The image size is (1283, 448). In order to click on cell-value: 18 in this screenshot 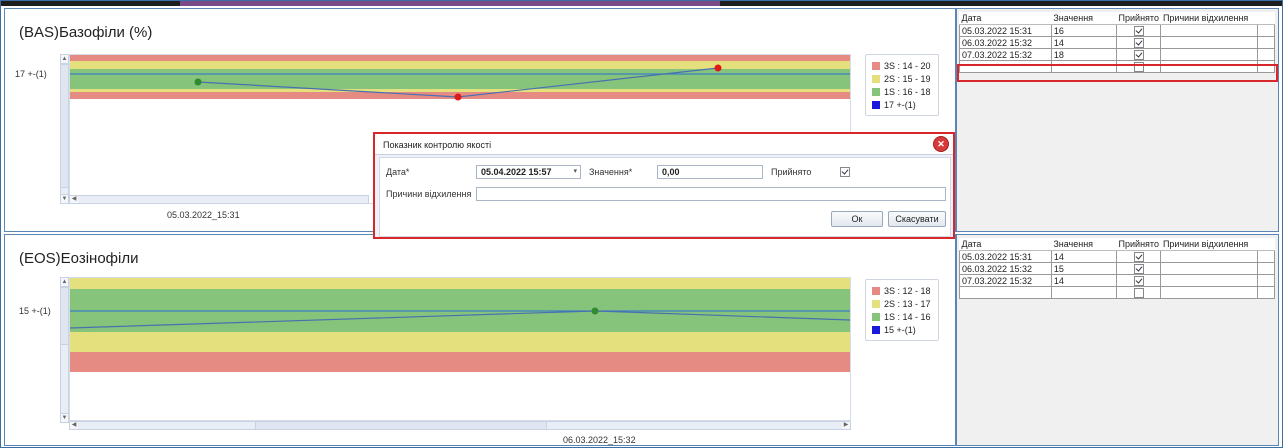, I will do `click(1084, 54)`.